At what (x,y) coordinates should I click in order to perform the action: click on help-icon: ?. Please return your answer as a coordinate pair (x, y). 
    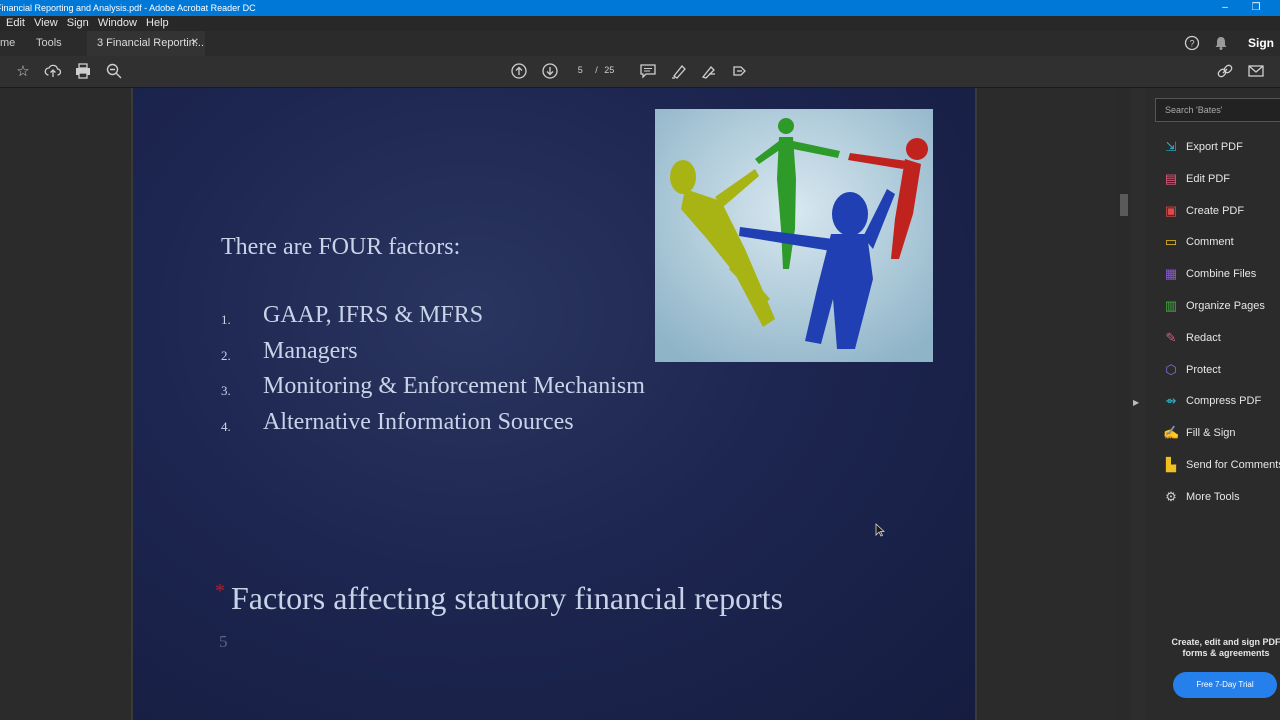
    Looking at the image, I should click on (1192, 43).